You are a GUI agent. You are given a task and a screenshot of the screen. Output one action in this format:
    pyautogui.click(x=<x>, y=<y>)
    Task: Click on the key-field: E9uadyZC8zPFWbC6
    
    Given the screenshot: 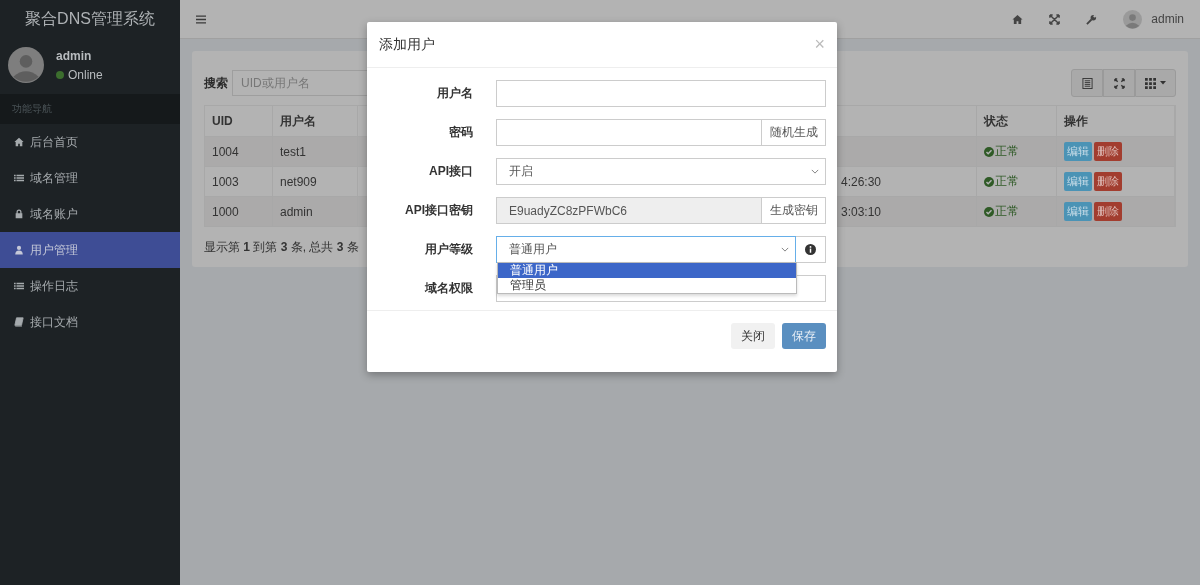 What is the action you would take?
    pyautogui.click(x=629, y=210)
    